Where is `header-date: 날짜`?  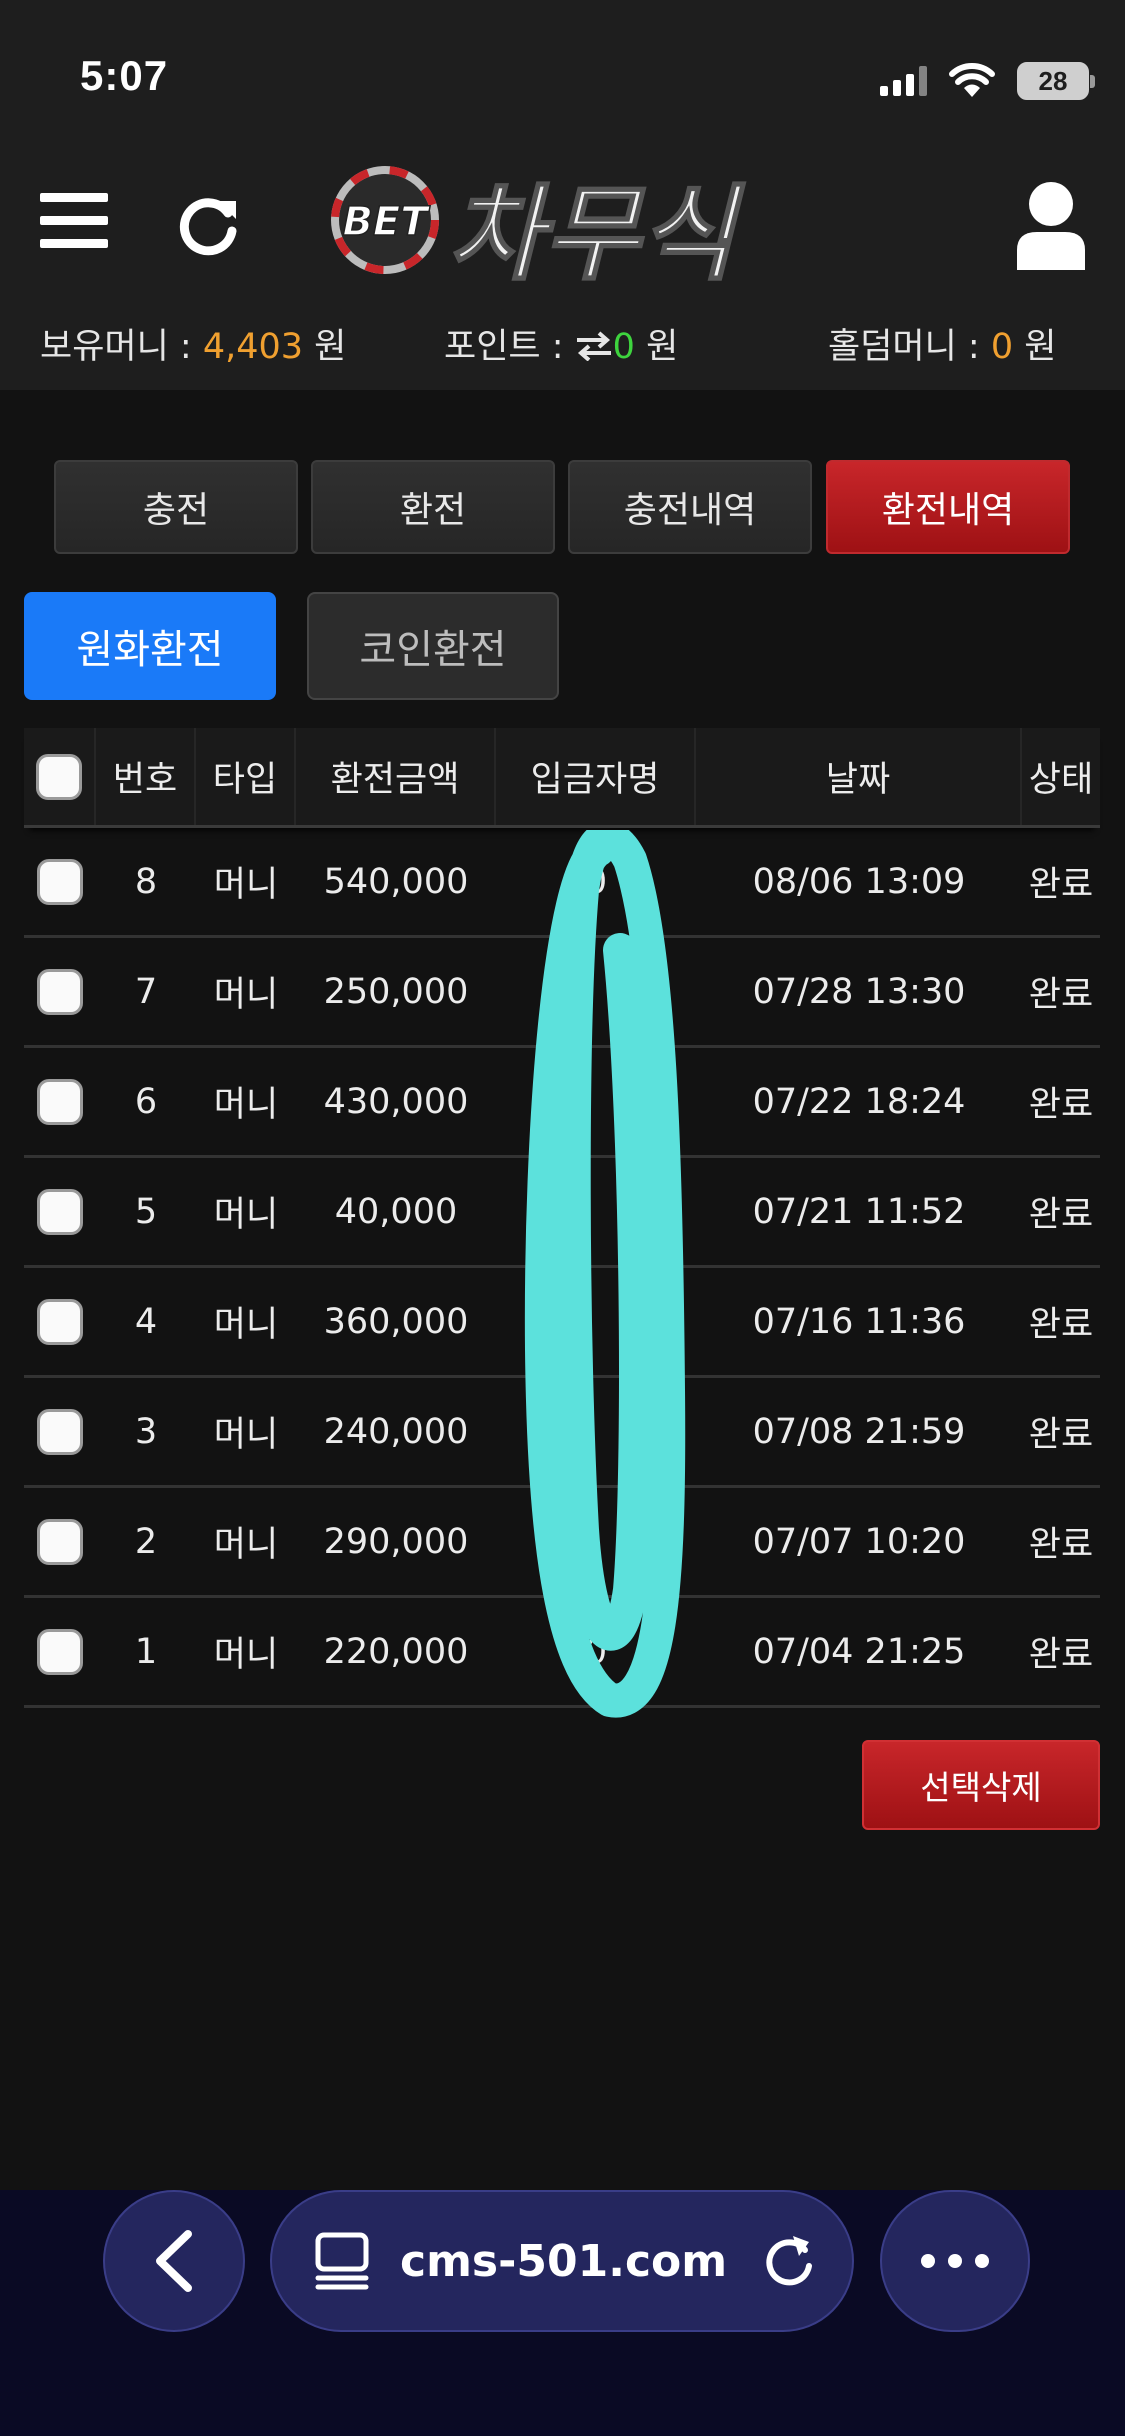
header-date: 날짜 is located at coordinates (859, 776).